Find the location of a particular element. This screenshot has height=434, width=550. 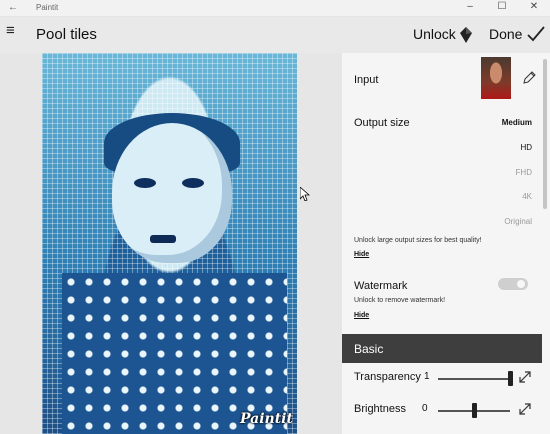

input-thumbnail is located at coordinates (496, 78).